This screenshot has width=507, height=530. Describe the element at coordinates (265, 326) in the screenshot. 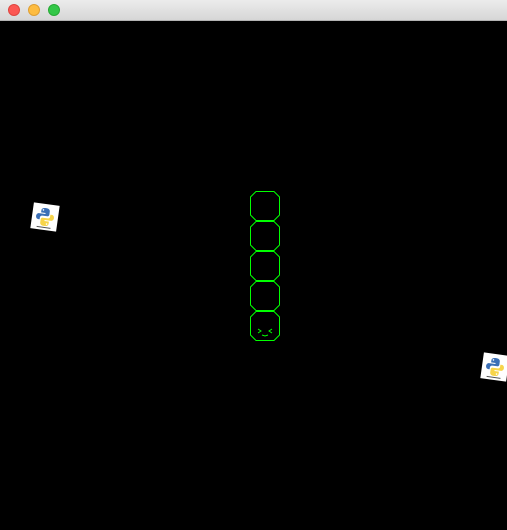

I see `snake-head` at that location.